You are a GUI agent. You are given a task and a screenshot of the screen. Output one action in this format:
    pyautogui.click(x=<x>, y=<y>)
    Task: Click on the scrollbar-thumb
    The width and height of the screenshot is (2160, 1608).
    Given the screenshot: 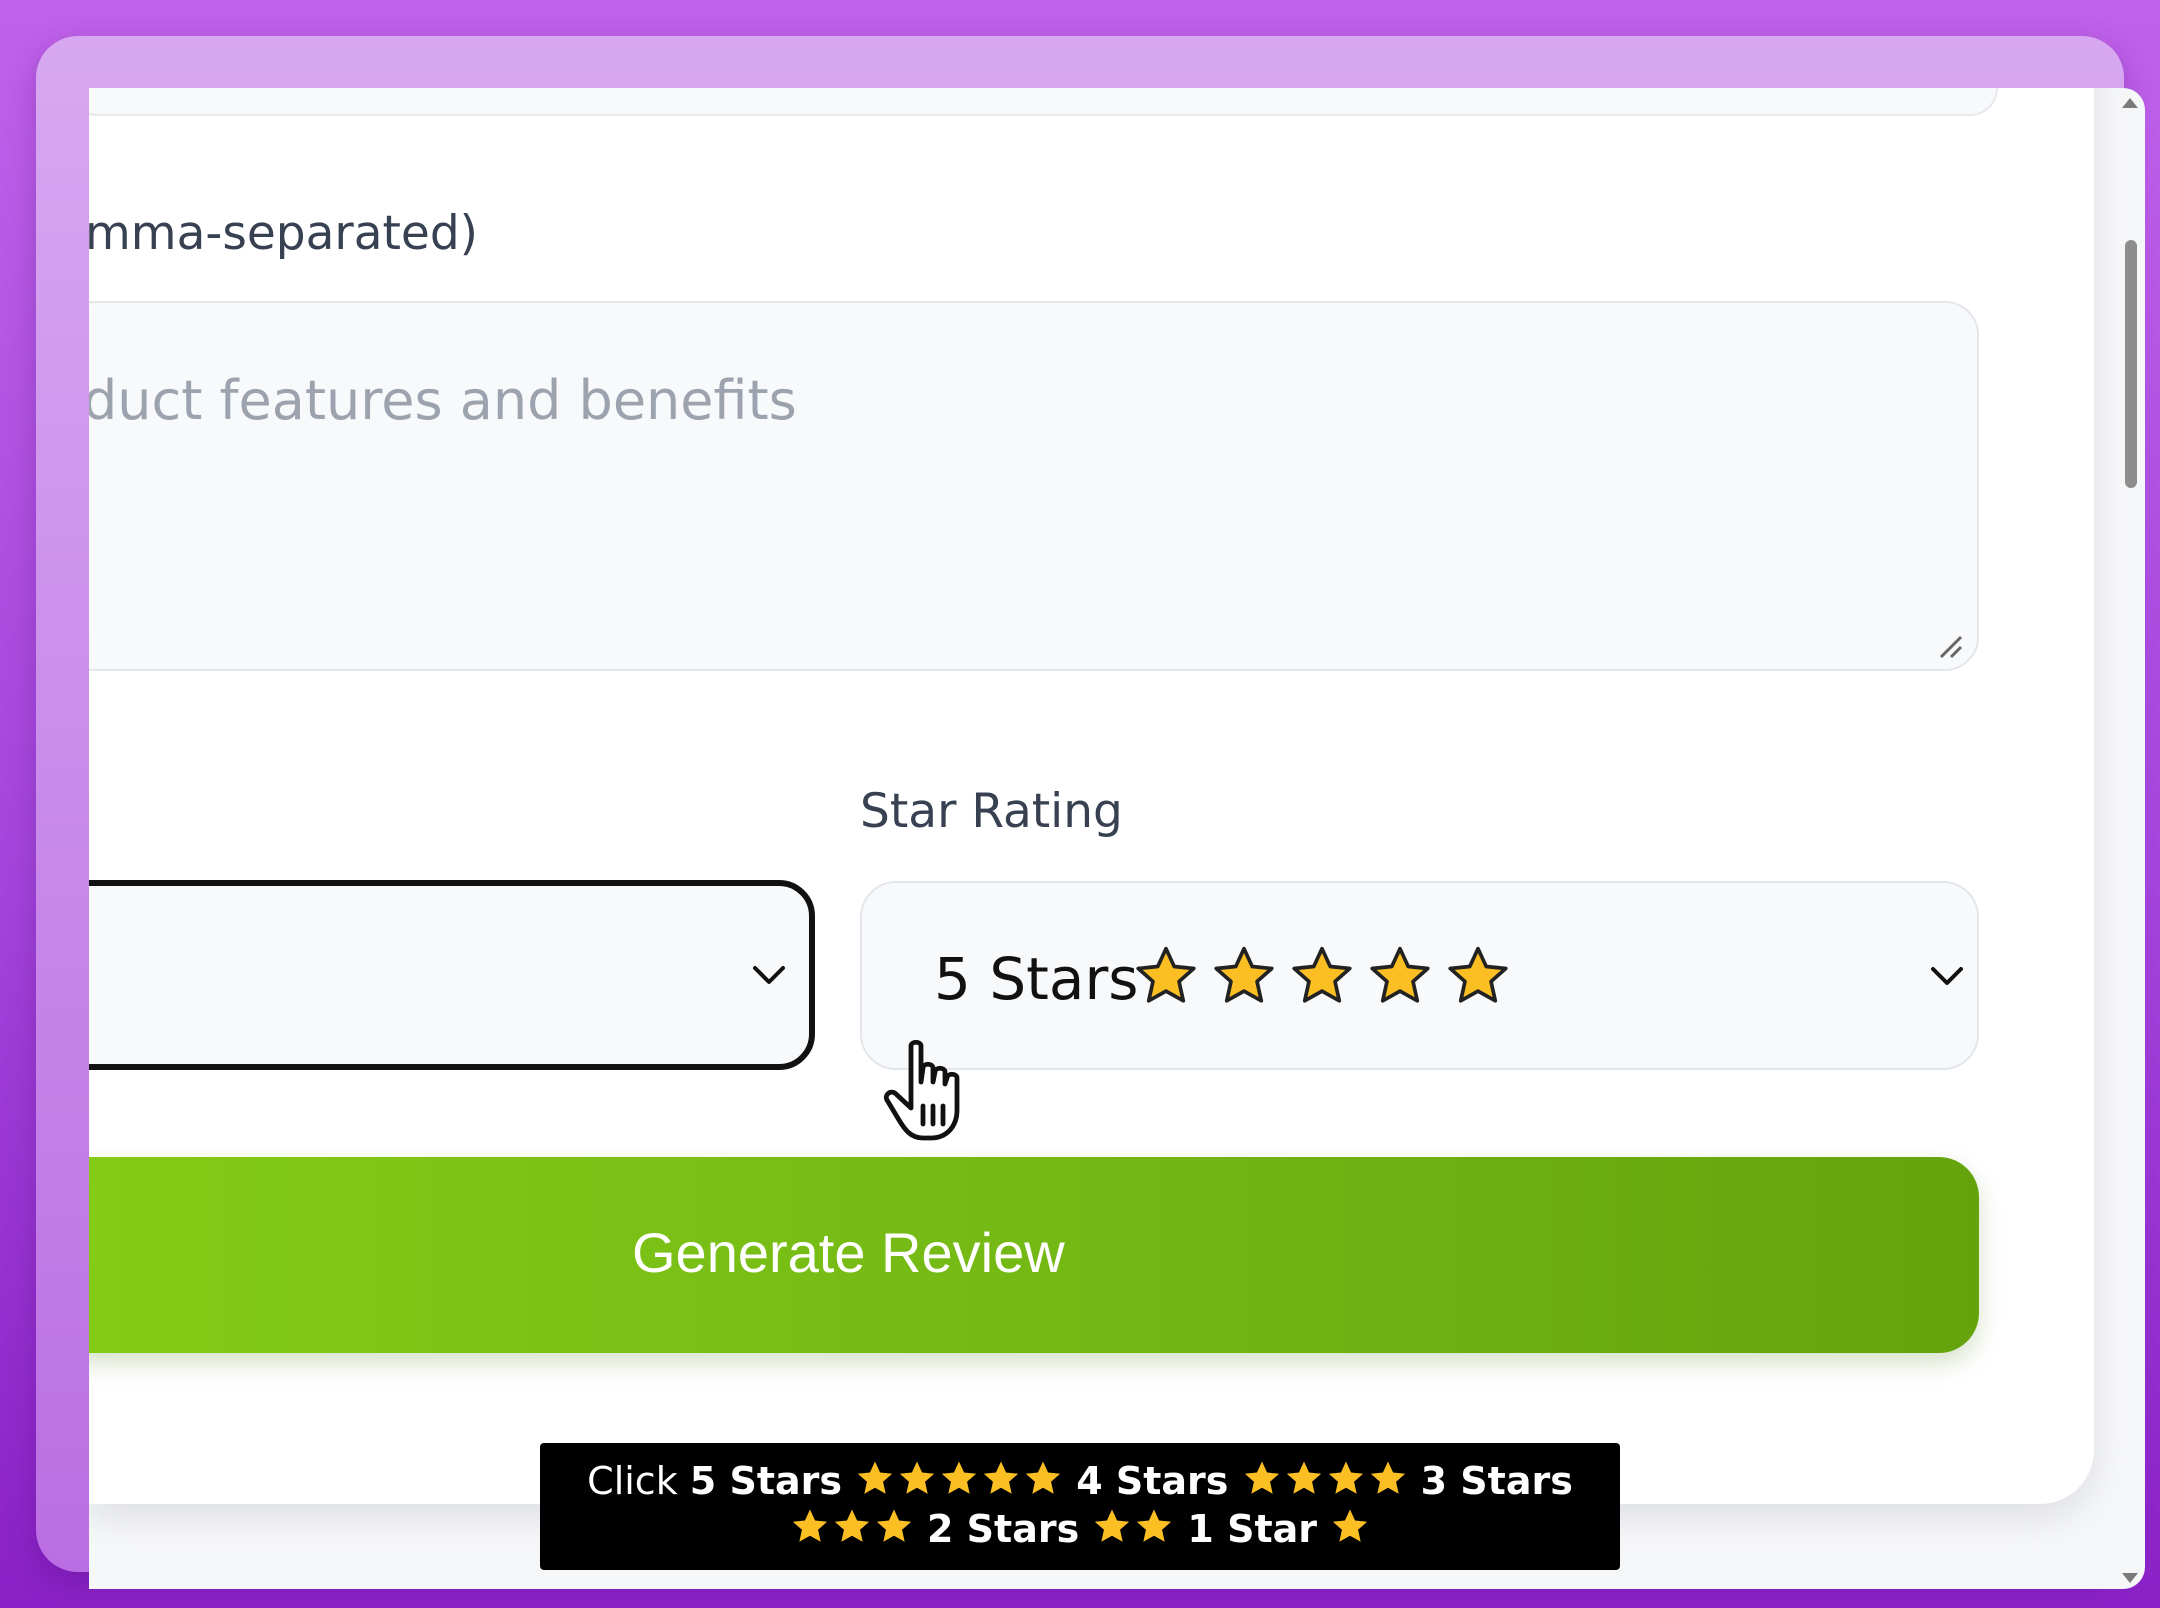 What is the action you would take?
    pyautogui.click(x=2131, y=364)
    